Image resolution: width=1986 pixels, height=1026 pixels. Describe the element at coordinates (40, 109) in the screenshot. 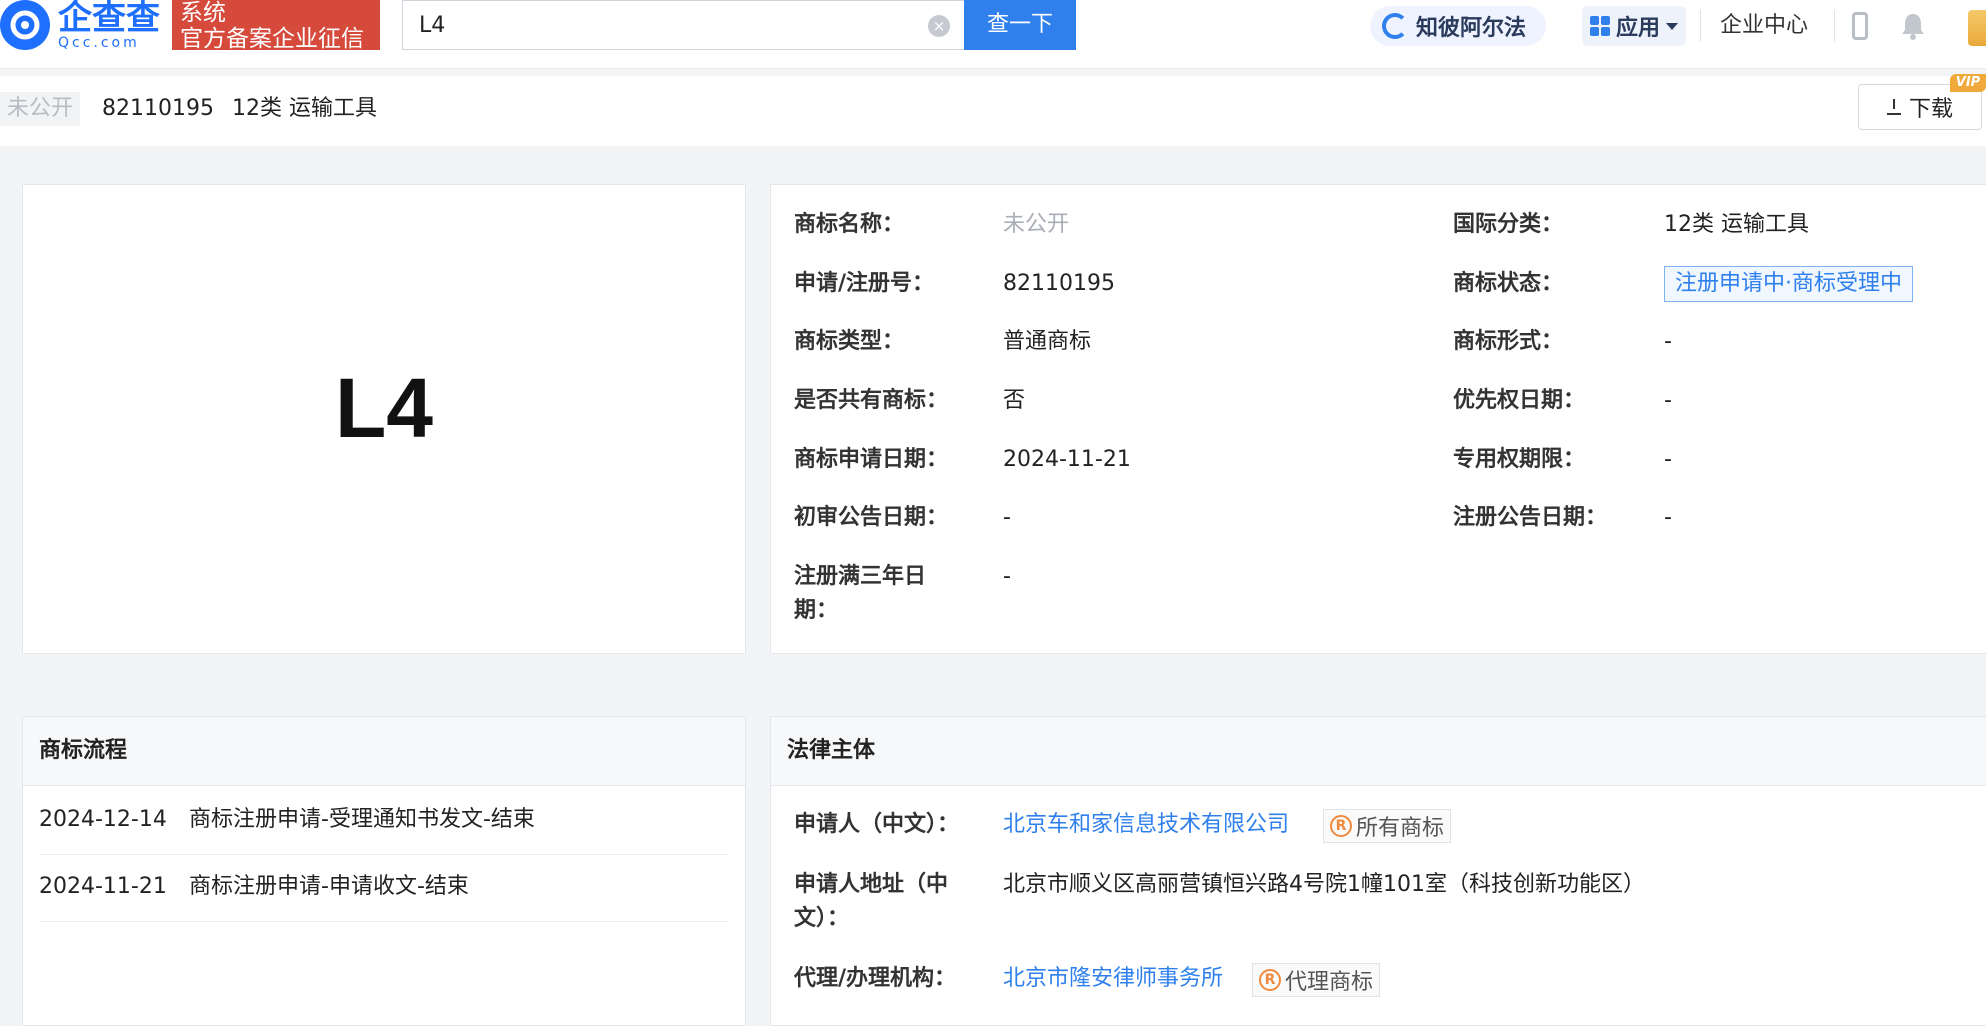

I see `trademark-name-tag: 未公开` at that location.